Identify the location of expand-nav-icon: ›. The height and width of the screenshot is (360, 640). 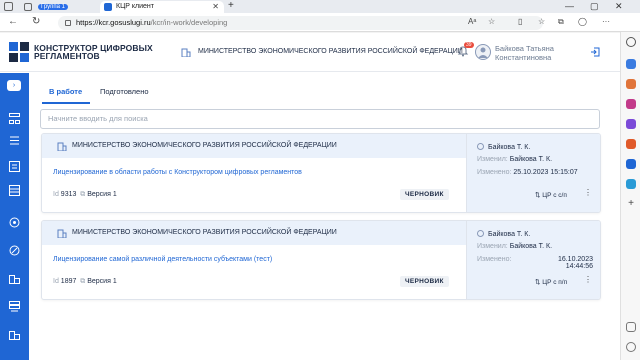
(14, 85).